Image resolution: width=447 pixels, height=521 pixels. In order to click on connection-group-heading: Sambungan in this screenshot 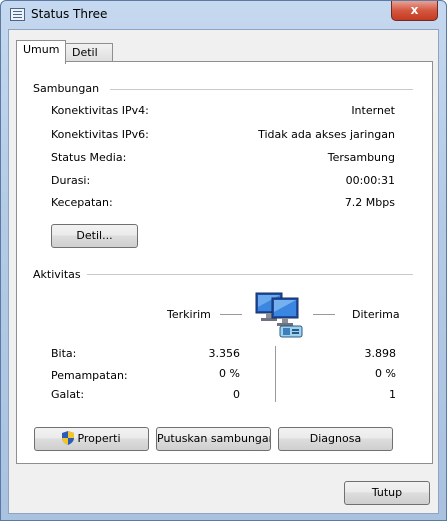, I will do `click(66, 88)`.